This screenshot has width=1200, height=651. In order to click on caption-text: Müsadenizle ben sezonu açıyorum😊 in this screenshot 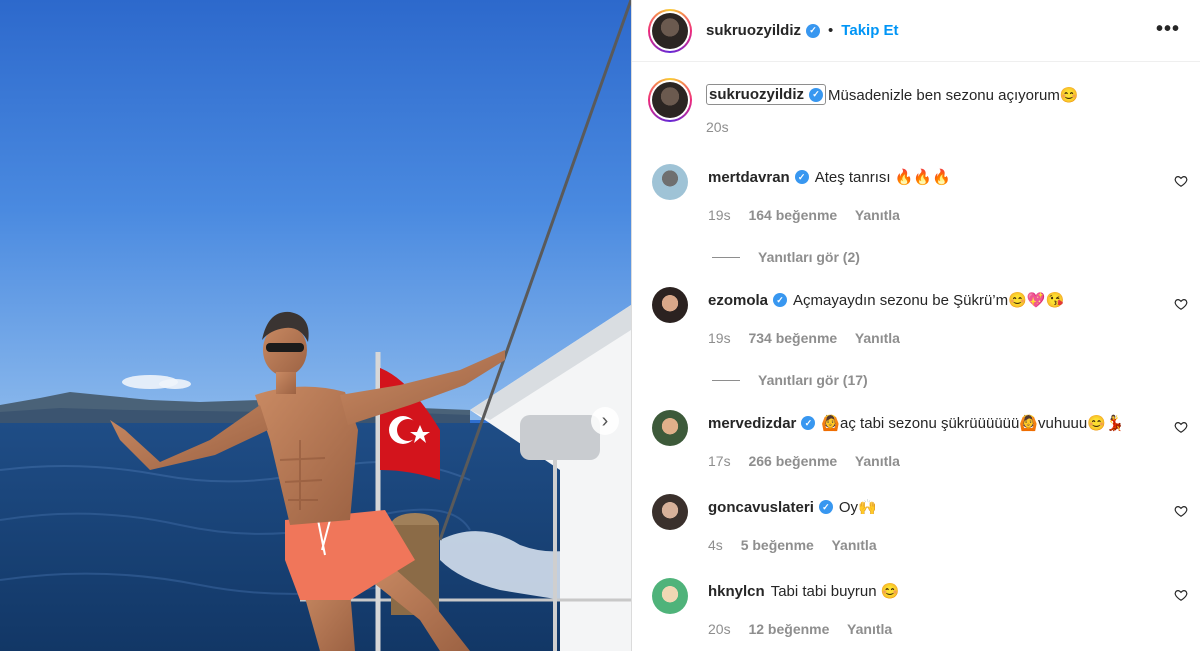, I will do `click(953, 95)`.